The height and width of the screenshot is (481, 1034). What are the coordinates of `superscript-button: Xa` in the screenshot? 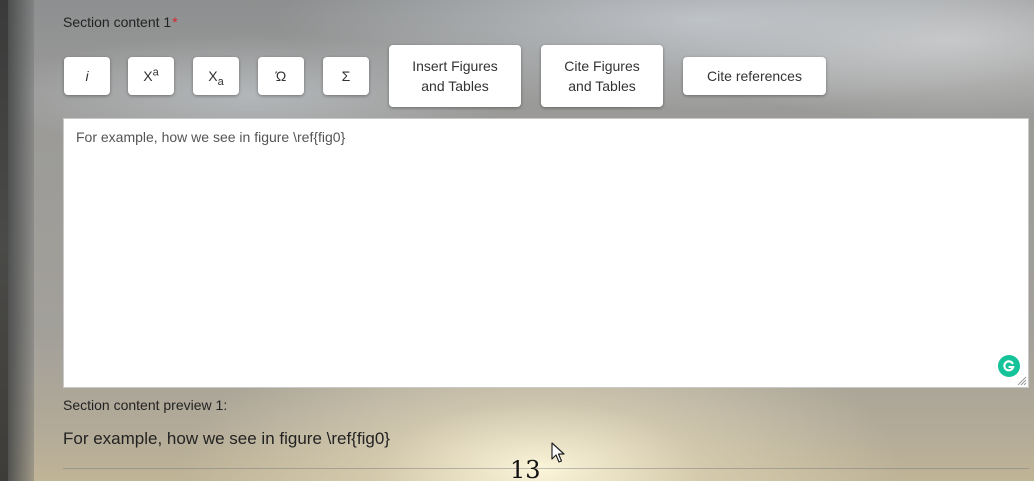 It's located at (151, 76).